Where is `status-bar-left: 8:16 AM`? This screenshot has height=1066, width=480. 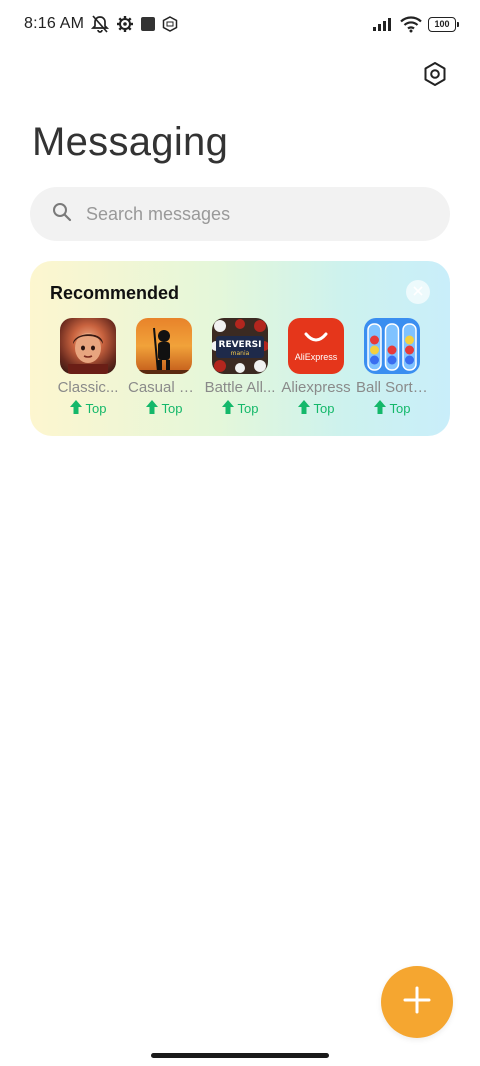
status-bar-left: 8:16 AM is located at coordinates (101, 24).